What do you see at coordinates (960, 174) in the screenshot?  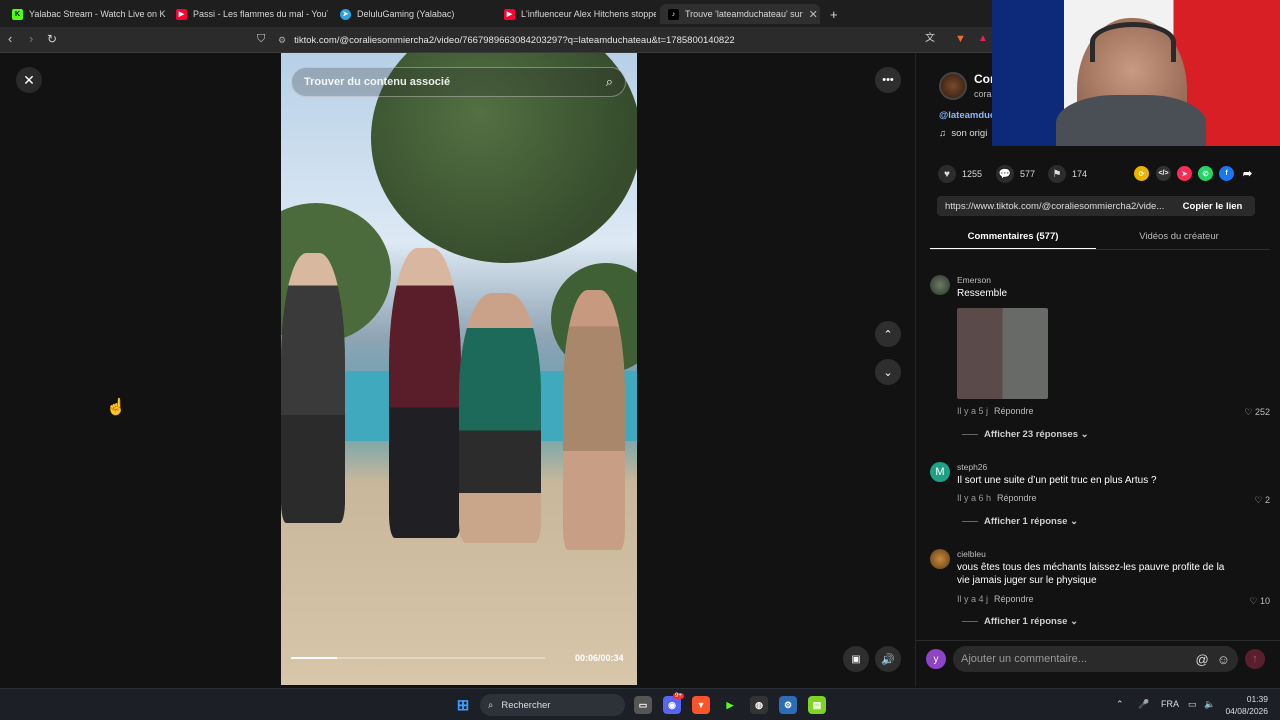 I see `like-stat: ♥ 1255` at bounding box center [960, 174].